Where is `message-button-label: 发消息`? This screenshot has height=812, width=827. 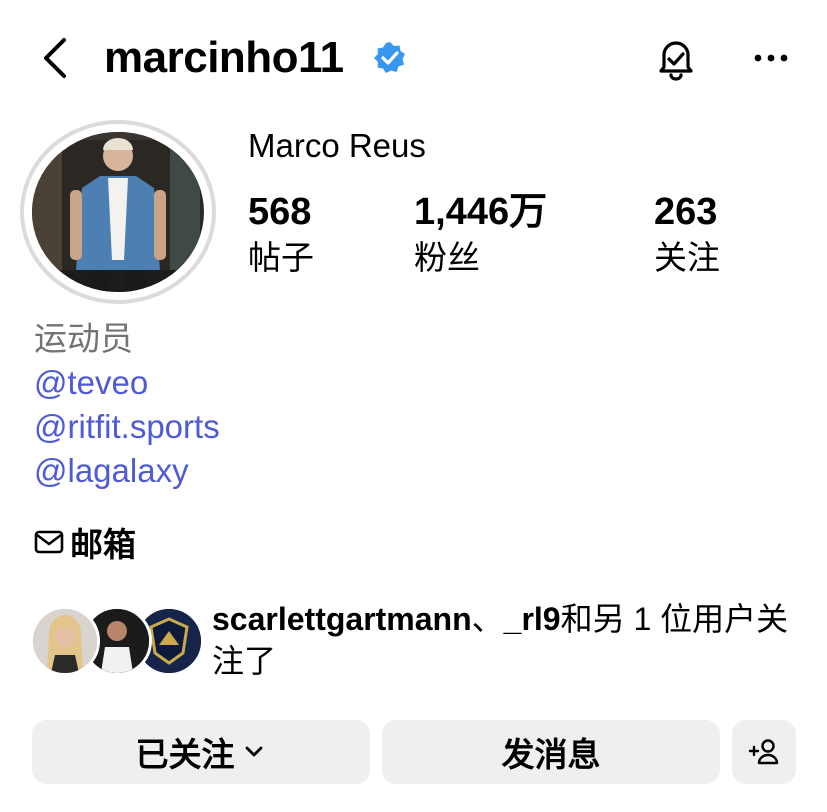 message-button-label: 发消息 is located at coordinates (551, 754).